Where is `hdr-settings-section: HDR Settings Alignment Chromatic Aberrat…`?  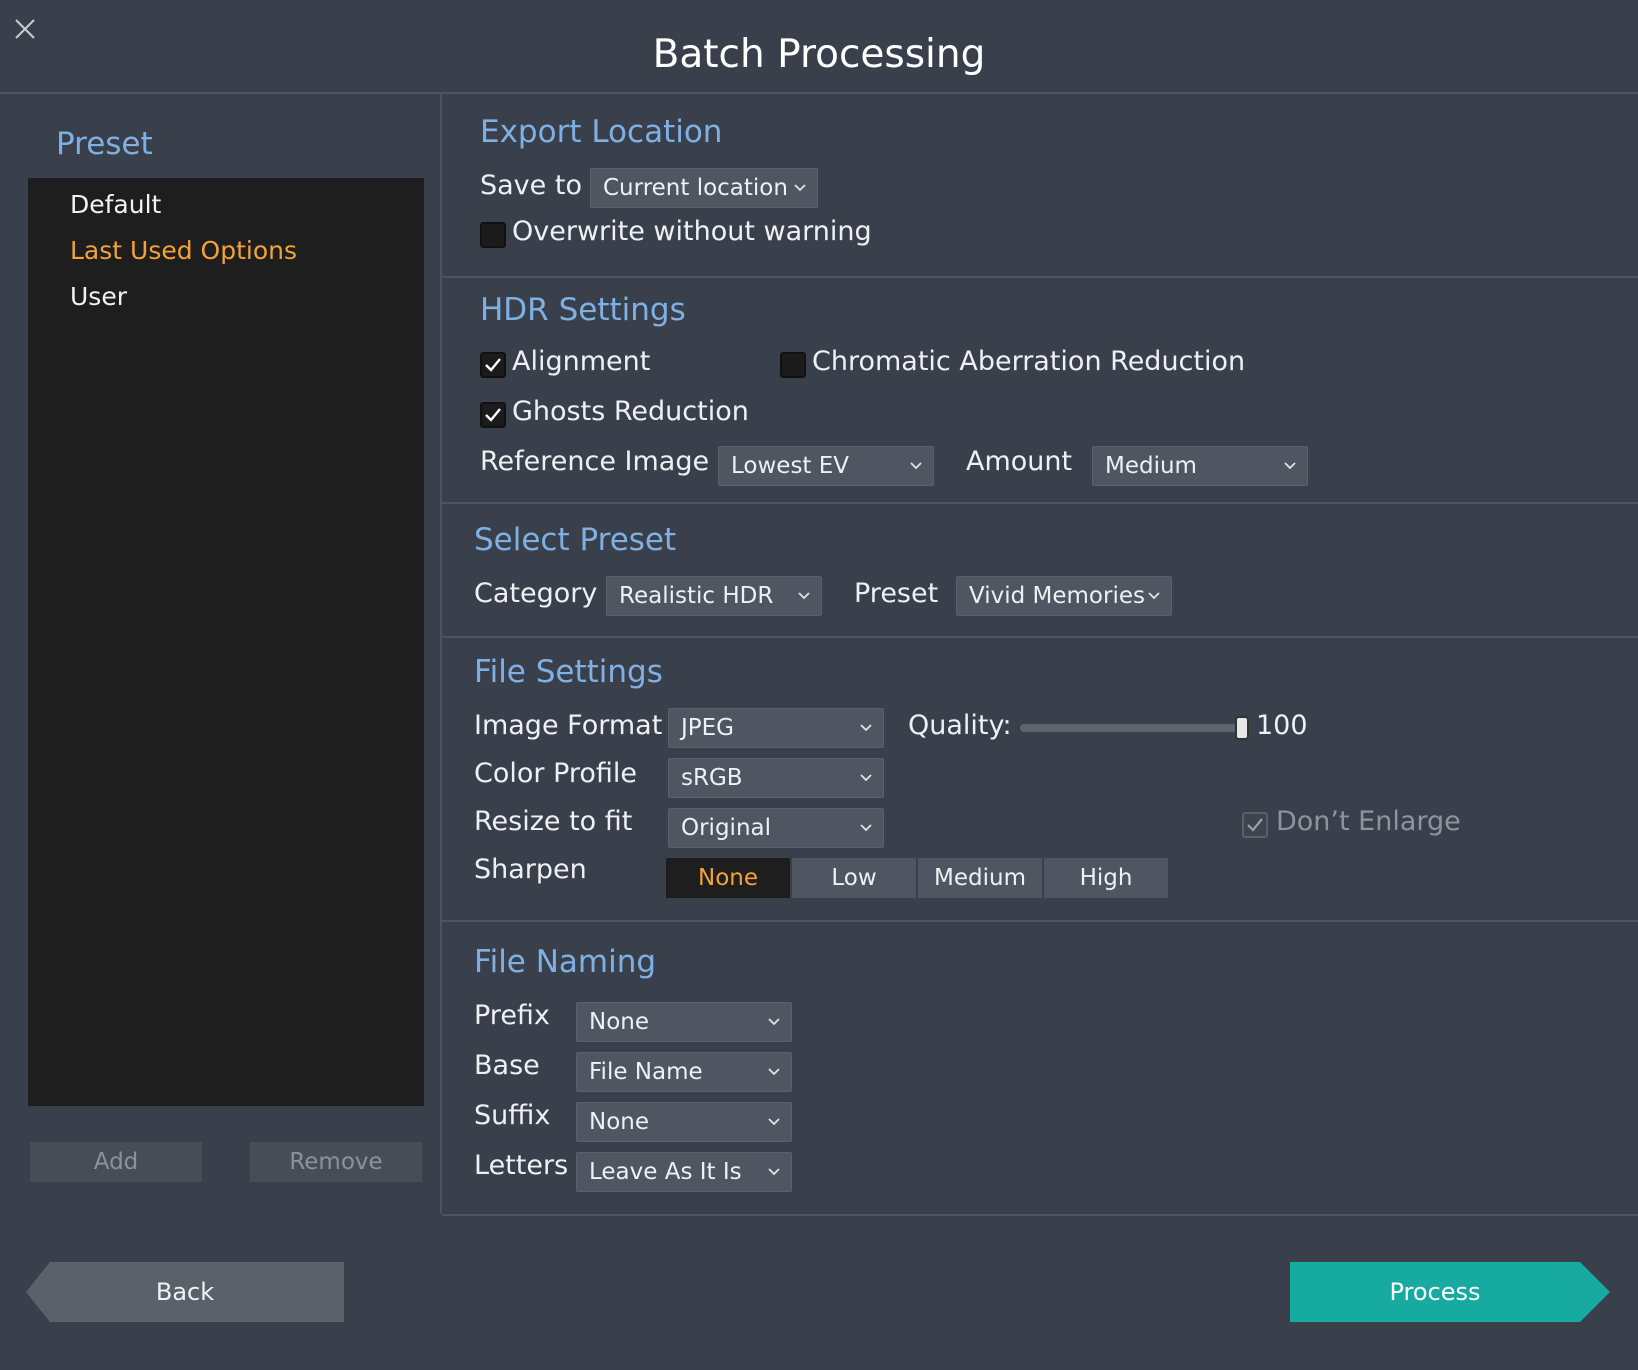
hdr-settings-section: HDR Settings Alignment Chromatic Aberrat… is located at coordinates (1040, 391).